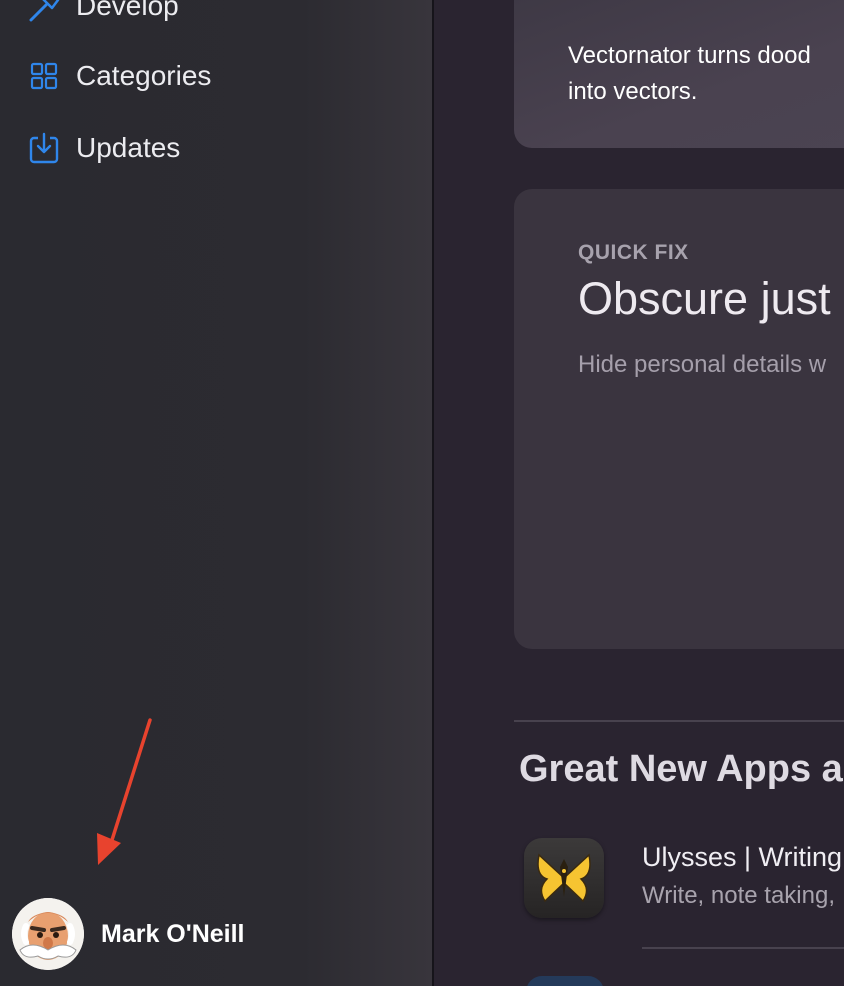 The image size is (844, 986). Describe the element at coordinates (704, 298) in the screenshot. I see `card-title: Obscure just` at that location.